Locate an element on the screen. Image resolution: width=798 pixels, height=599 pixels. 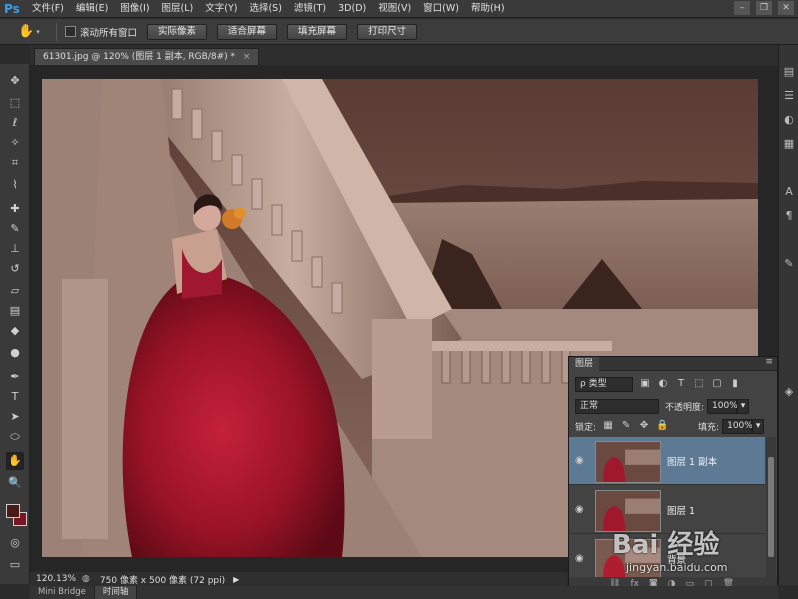
swatches-panel-icon: ▦ is located at coordinates (789, 144).